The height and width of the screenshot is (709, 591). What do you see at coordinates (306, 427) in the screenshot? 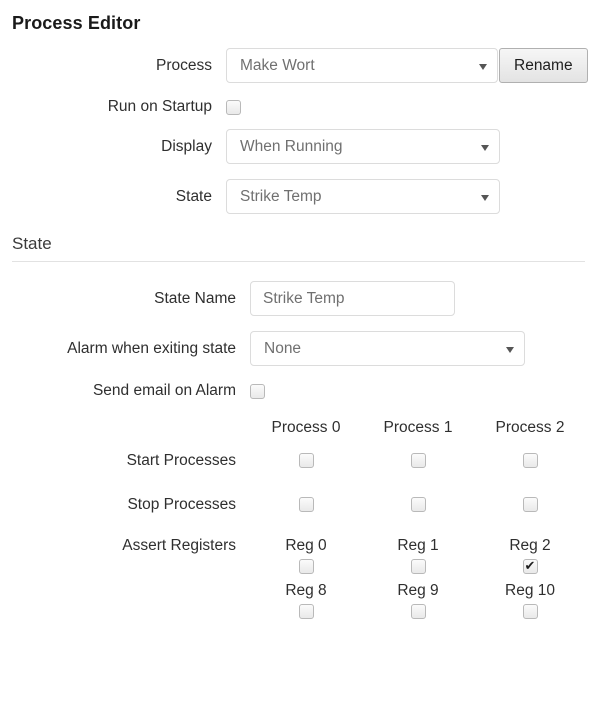
I see `process-column-0-header: Process 0` at bounding box center [306, 427].